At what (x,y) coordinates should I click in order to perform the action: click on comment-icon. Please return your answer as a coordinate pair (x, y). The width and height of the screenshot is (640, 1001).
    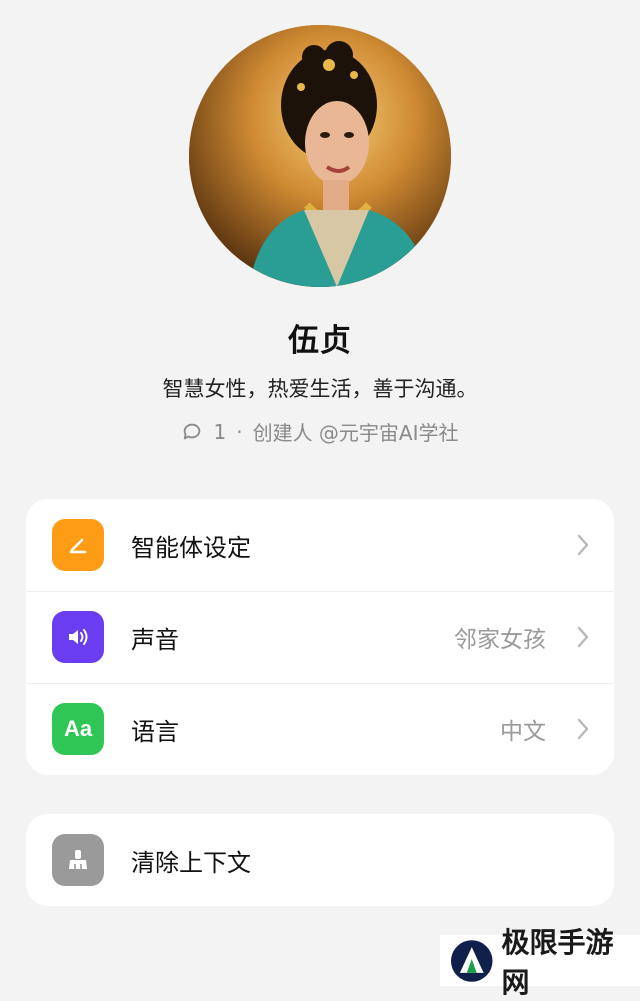
    Looking at the image, I should click on (192, 431).